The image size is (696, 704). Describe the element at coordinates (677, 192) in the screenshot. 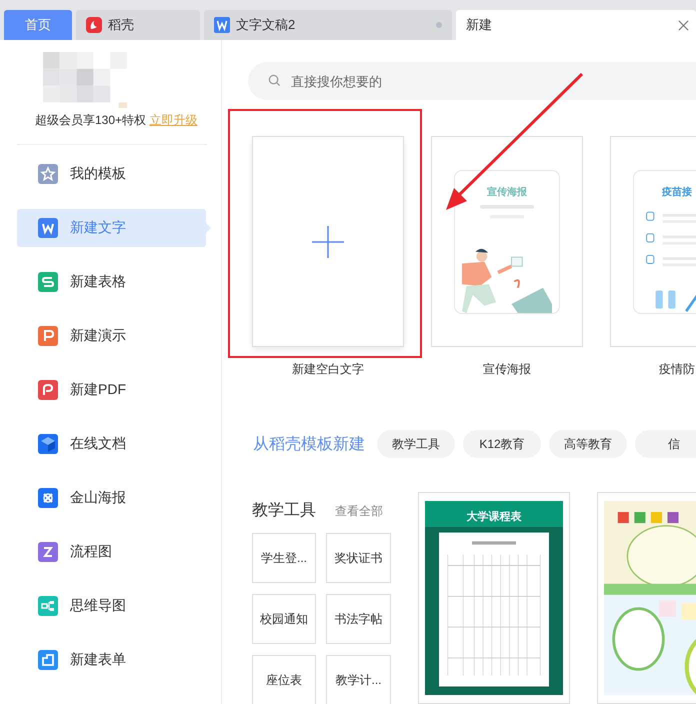

I see `preview-title: 疫苗接` at that location.